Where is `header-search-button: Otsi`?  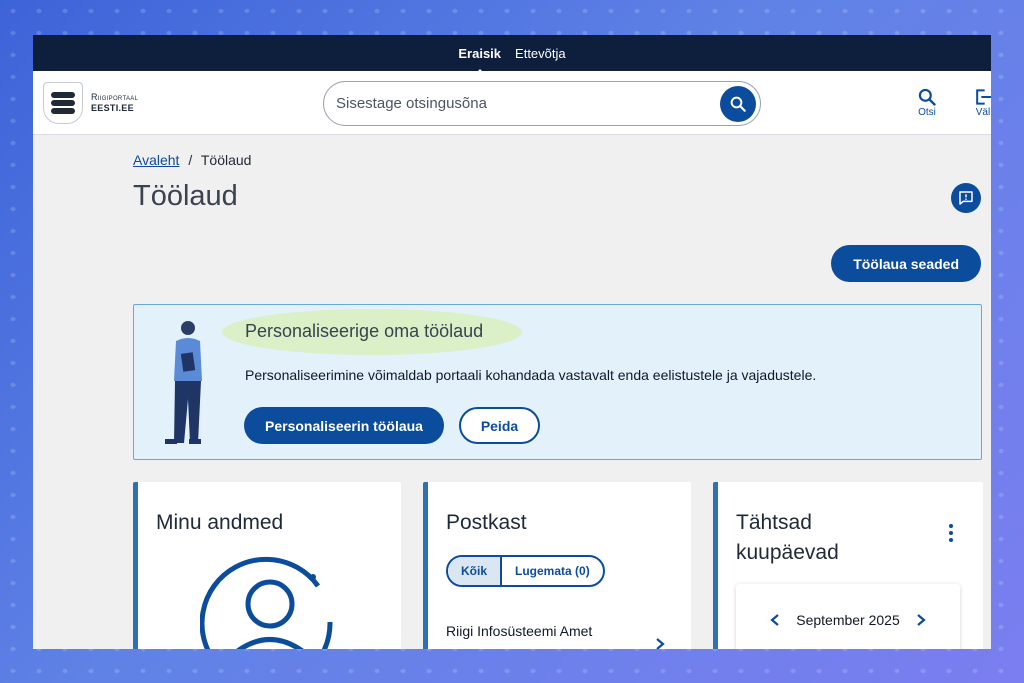
header-search-button: Otsi is located at coordinates (927, 102).